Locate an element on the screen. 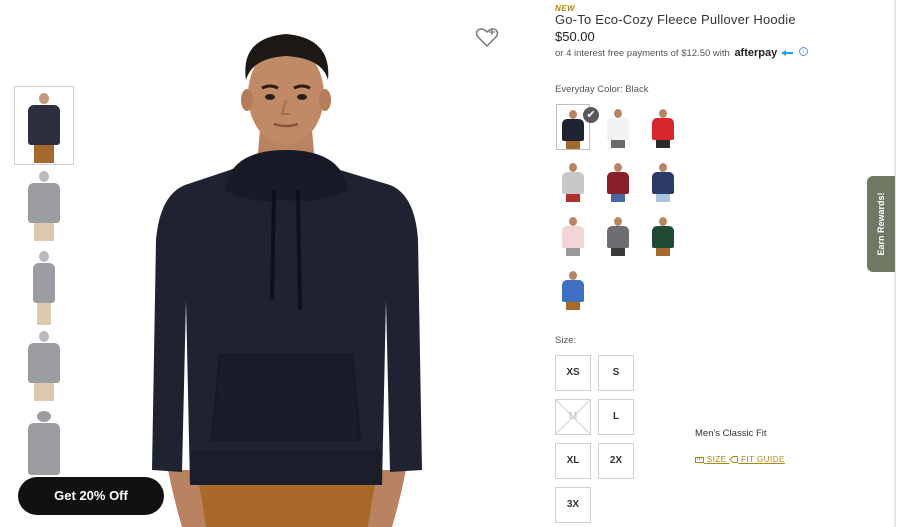 This screenshot has width=900, height=527. color-label: Everyday Color: Black is located at coordinates (602, 89).